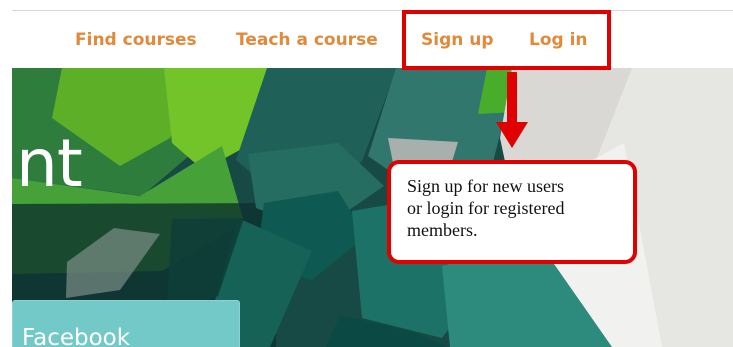 The width and height of the screenshot is (733, 347). What do you see at coordinates (512, 135) in the screenshot?
I see `annotation-arrow-head` at bounding box center [512, 135].